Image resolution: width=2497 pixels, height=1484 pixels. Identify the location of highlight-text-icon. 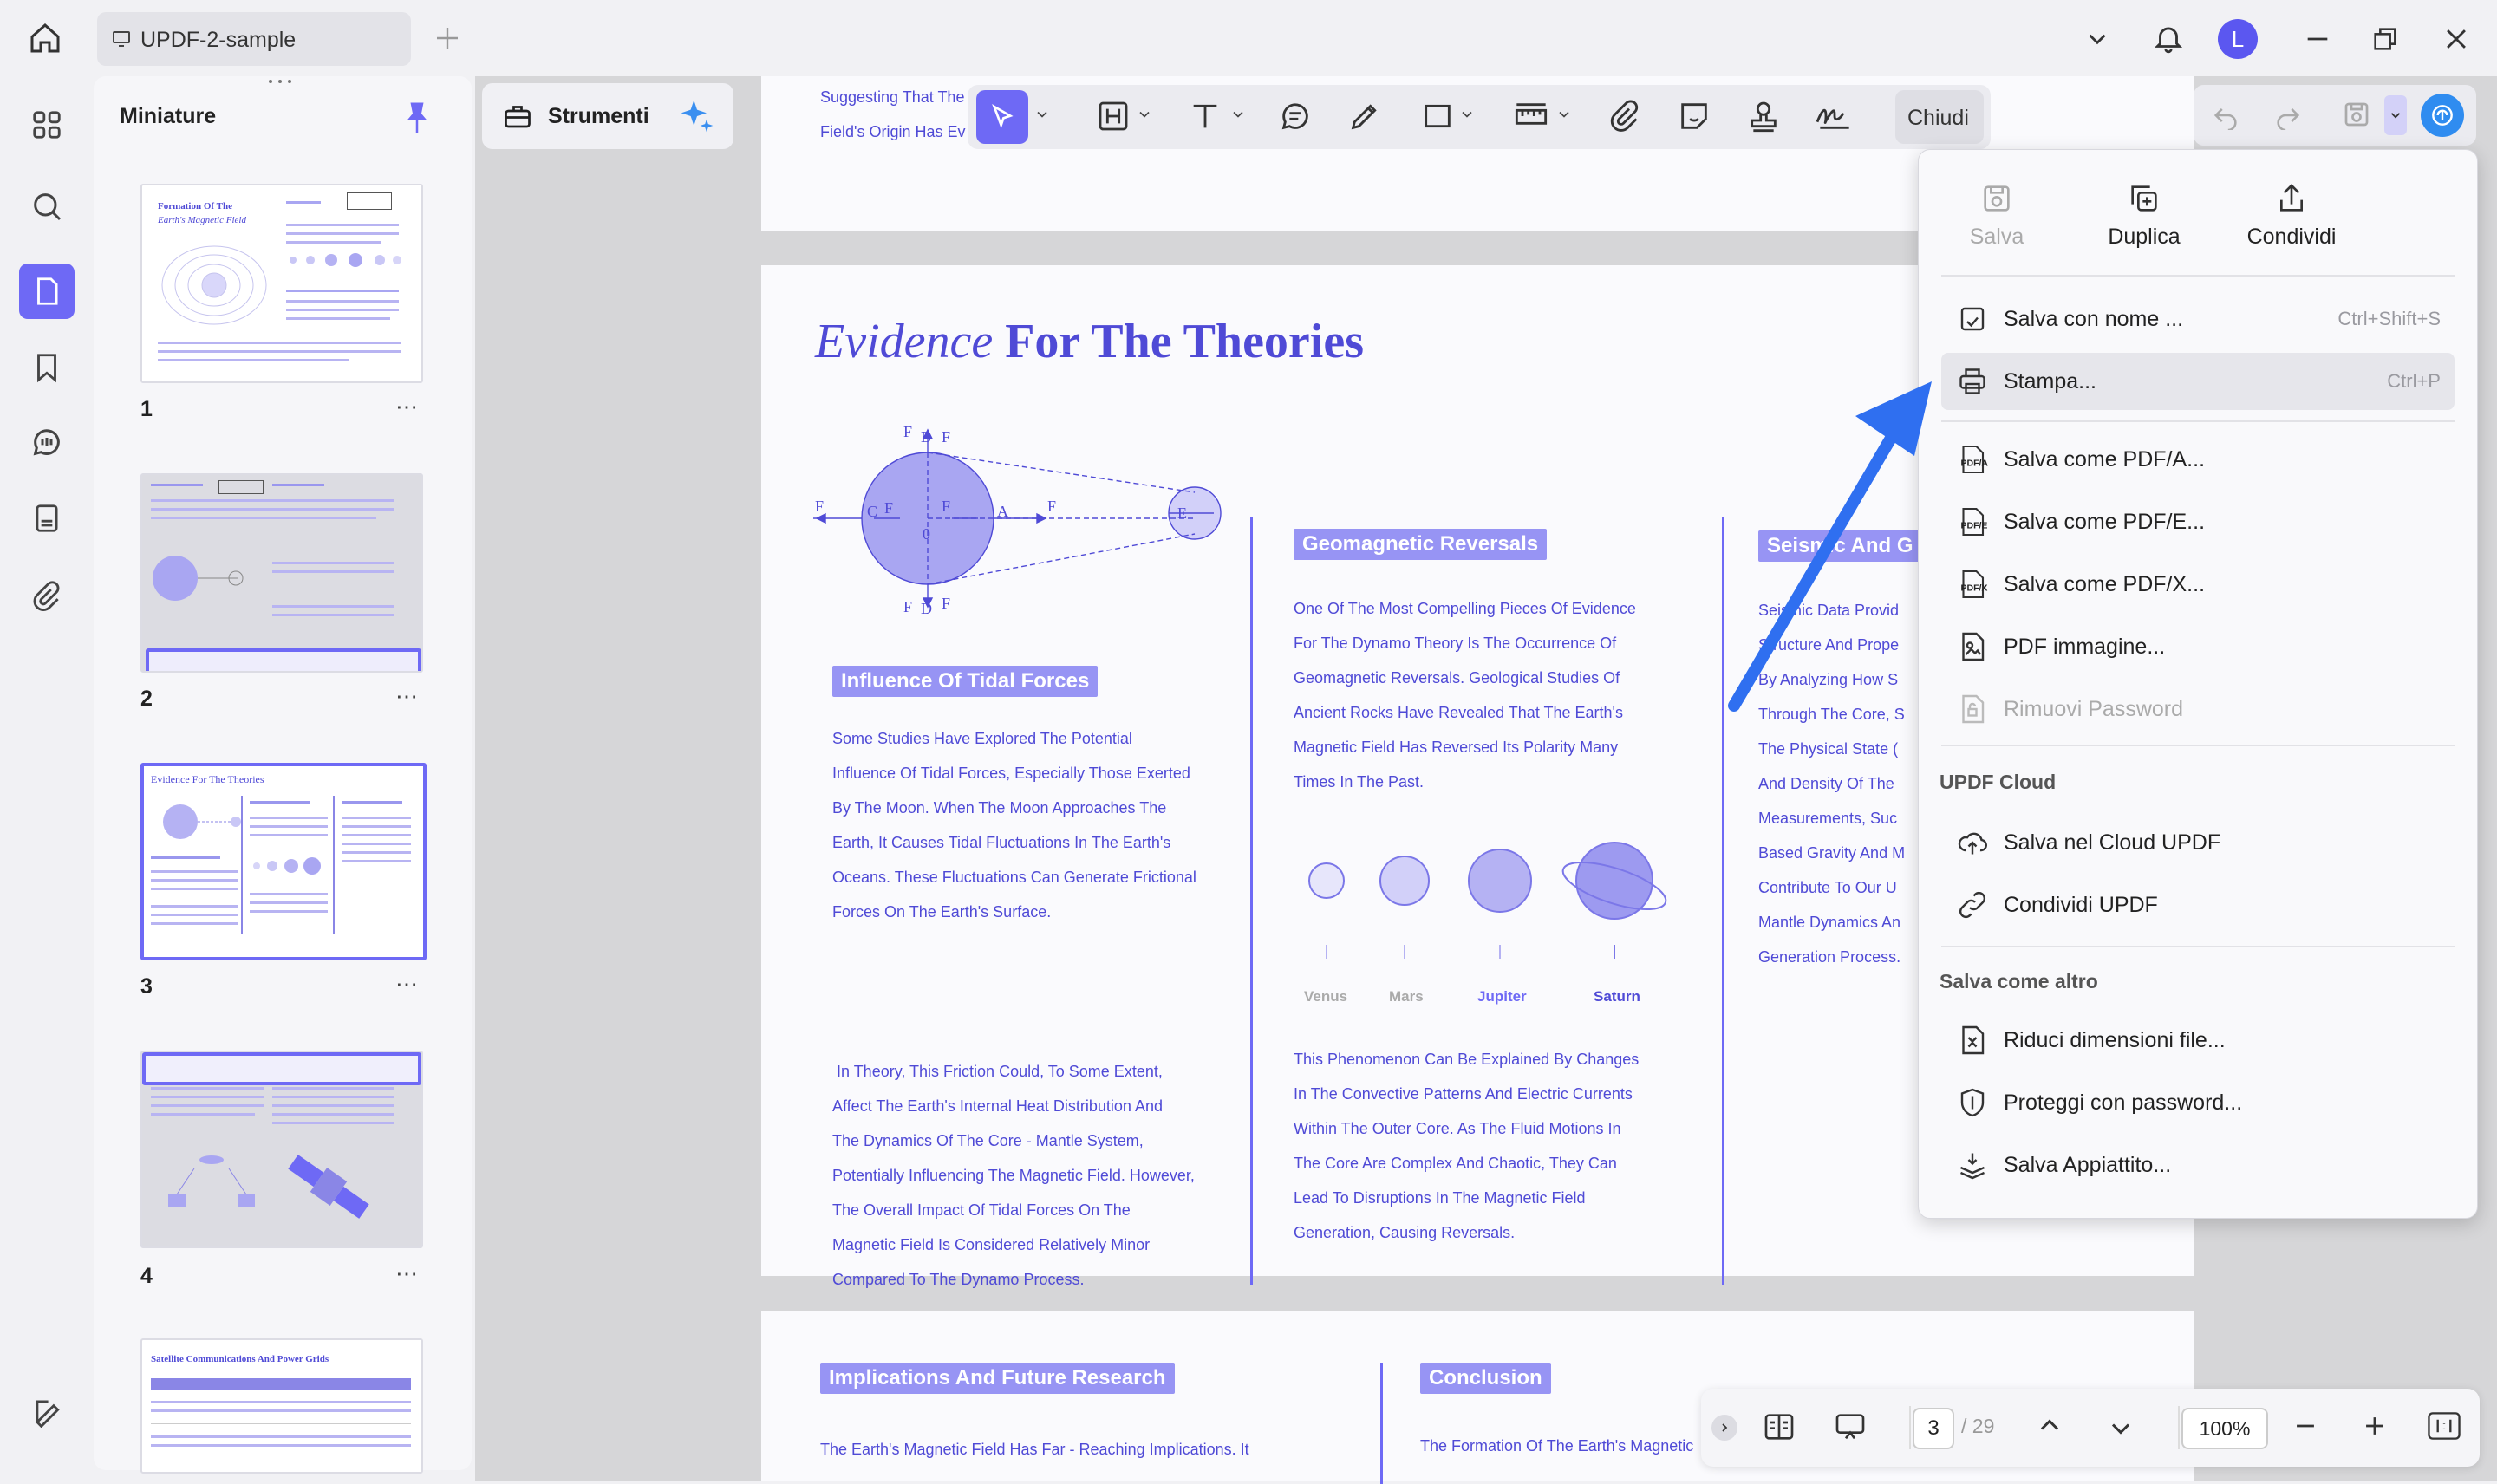
(1113, 116).